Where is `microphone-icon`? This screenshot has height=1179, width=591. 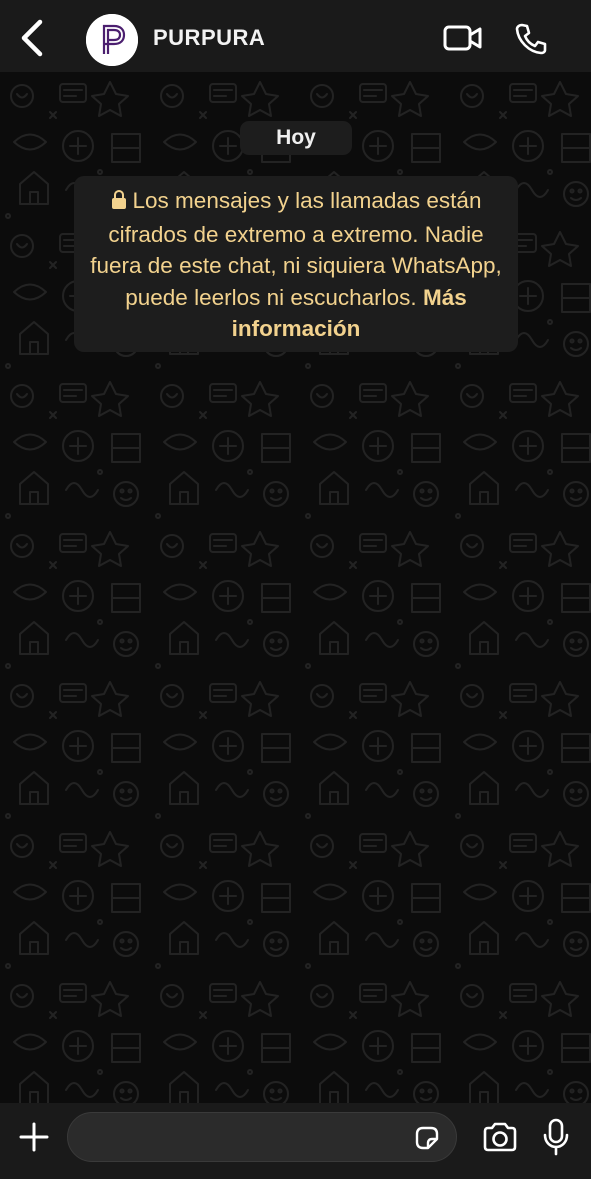 microphone-icon is located at coordinates (556, 1137).